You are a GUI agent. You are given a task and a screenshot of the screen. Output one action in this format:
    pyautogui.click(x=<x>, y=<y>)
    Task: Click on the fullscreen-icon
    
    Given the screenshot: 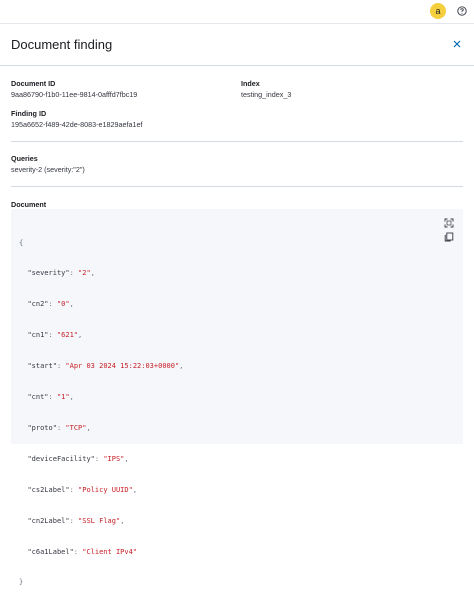 What is the action you would take?
    pyautogui.click(x=449, y=223)
    